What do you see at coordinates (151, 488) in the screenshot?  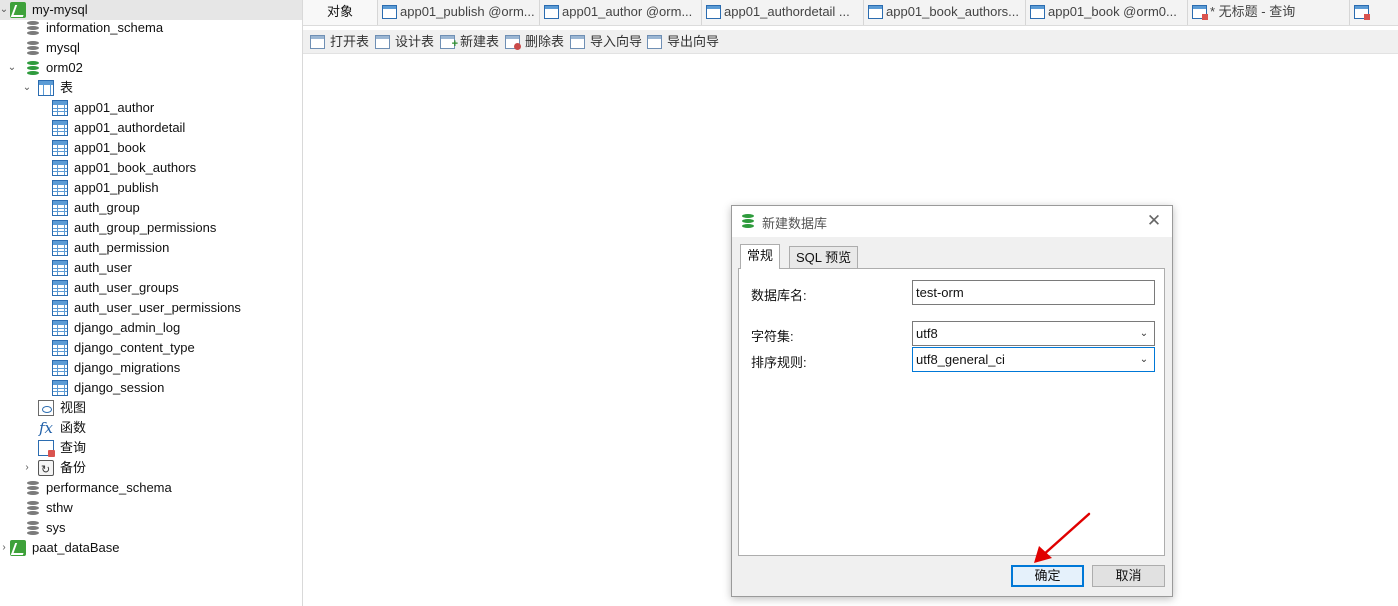 I see `tree-database-performance-schema: performance_schema` at bounding box center [151, 488].